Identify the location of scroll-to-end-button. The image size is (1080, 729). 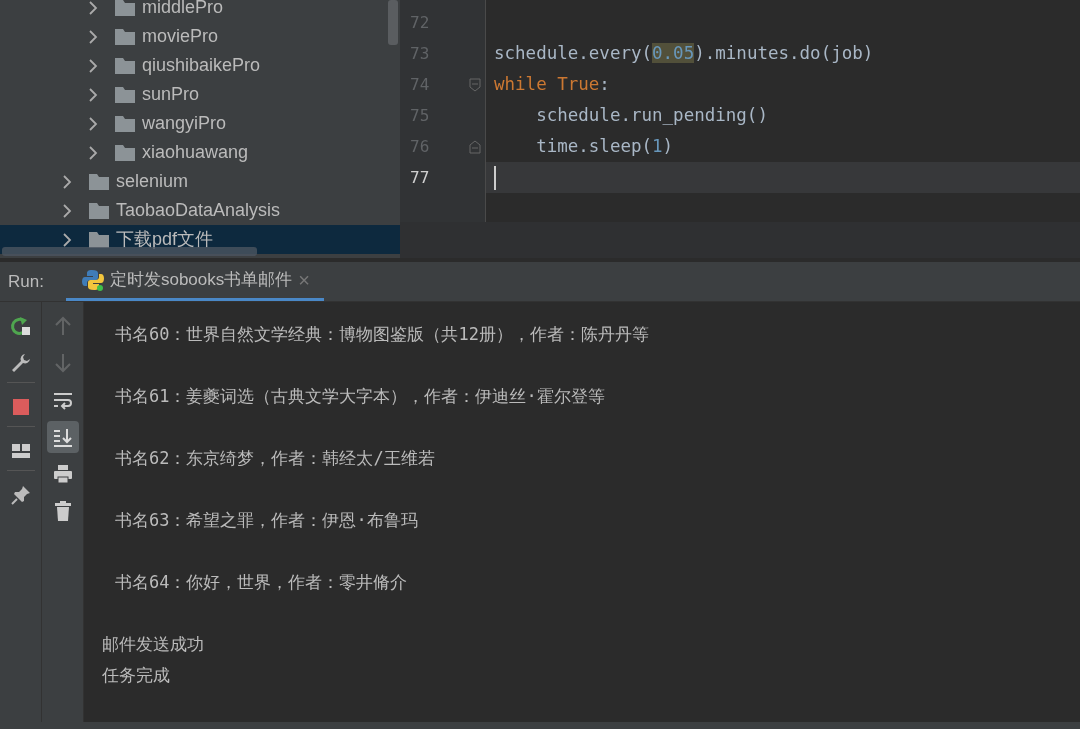
(62, 437).